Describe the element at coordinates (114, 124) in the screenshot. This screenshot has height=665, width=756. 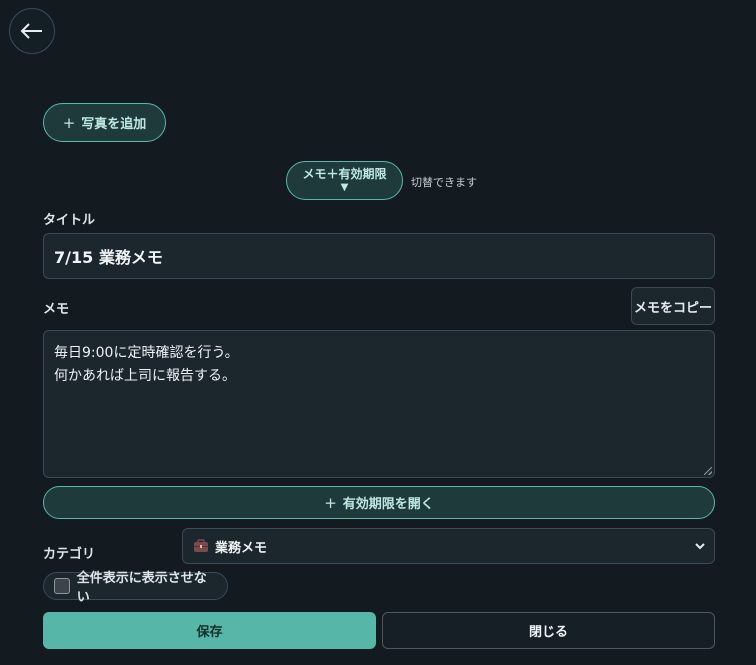
I see `add-photo-label: 写真を追加` at that location.